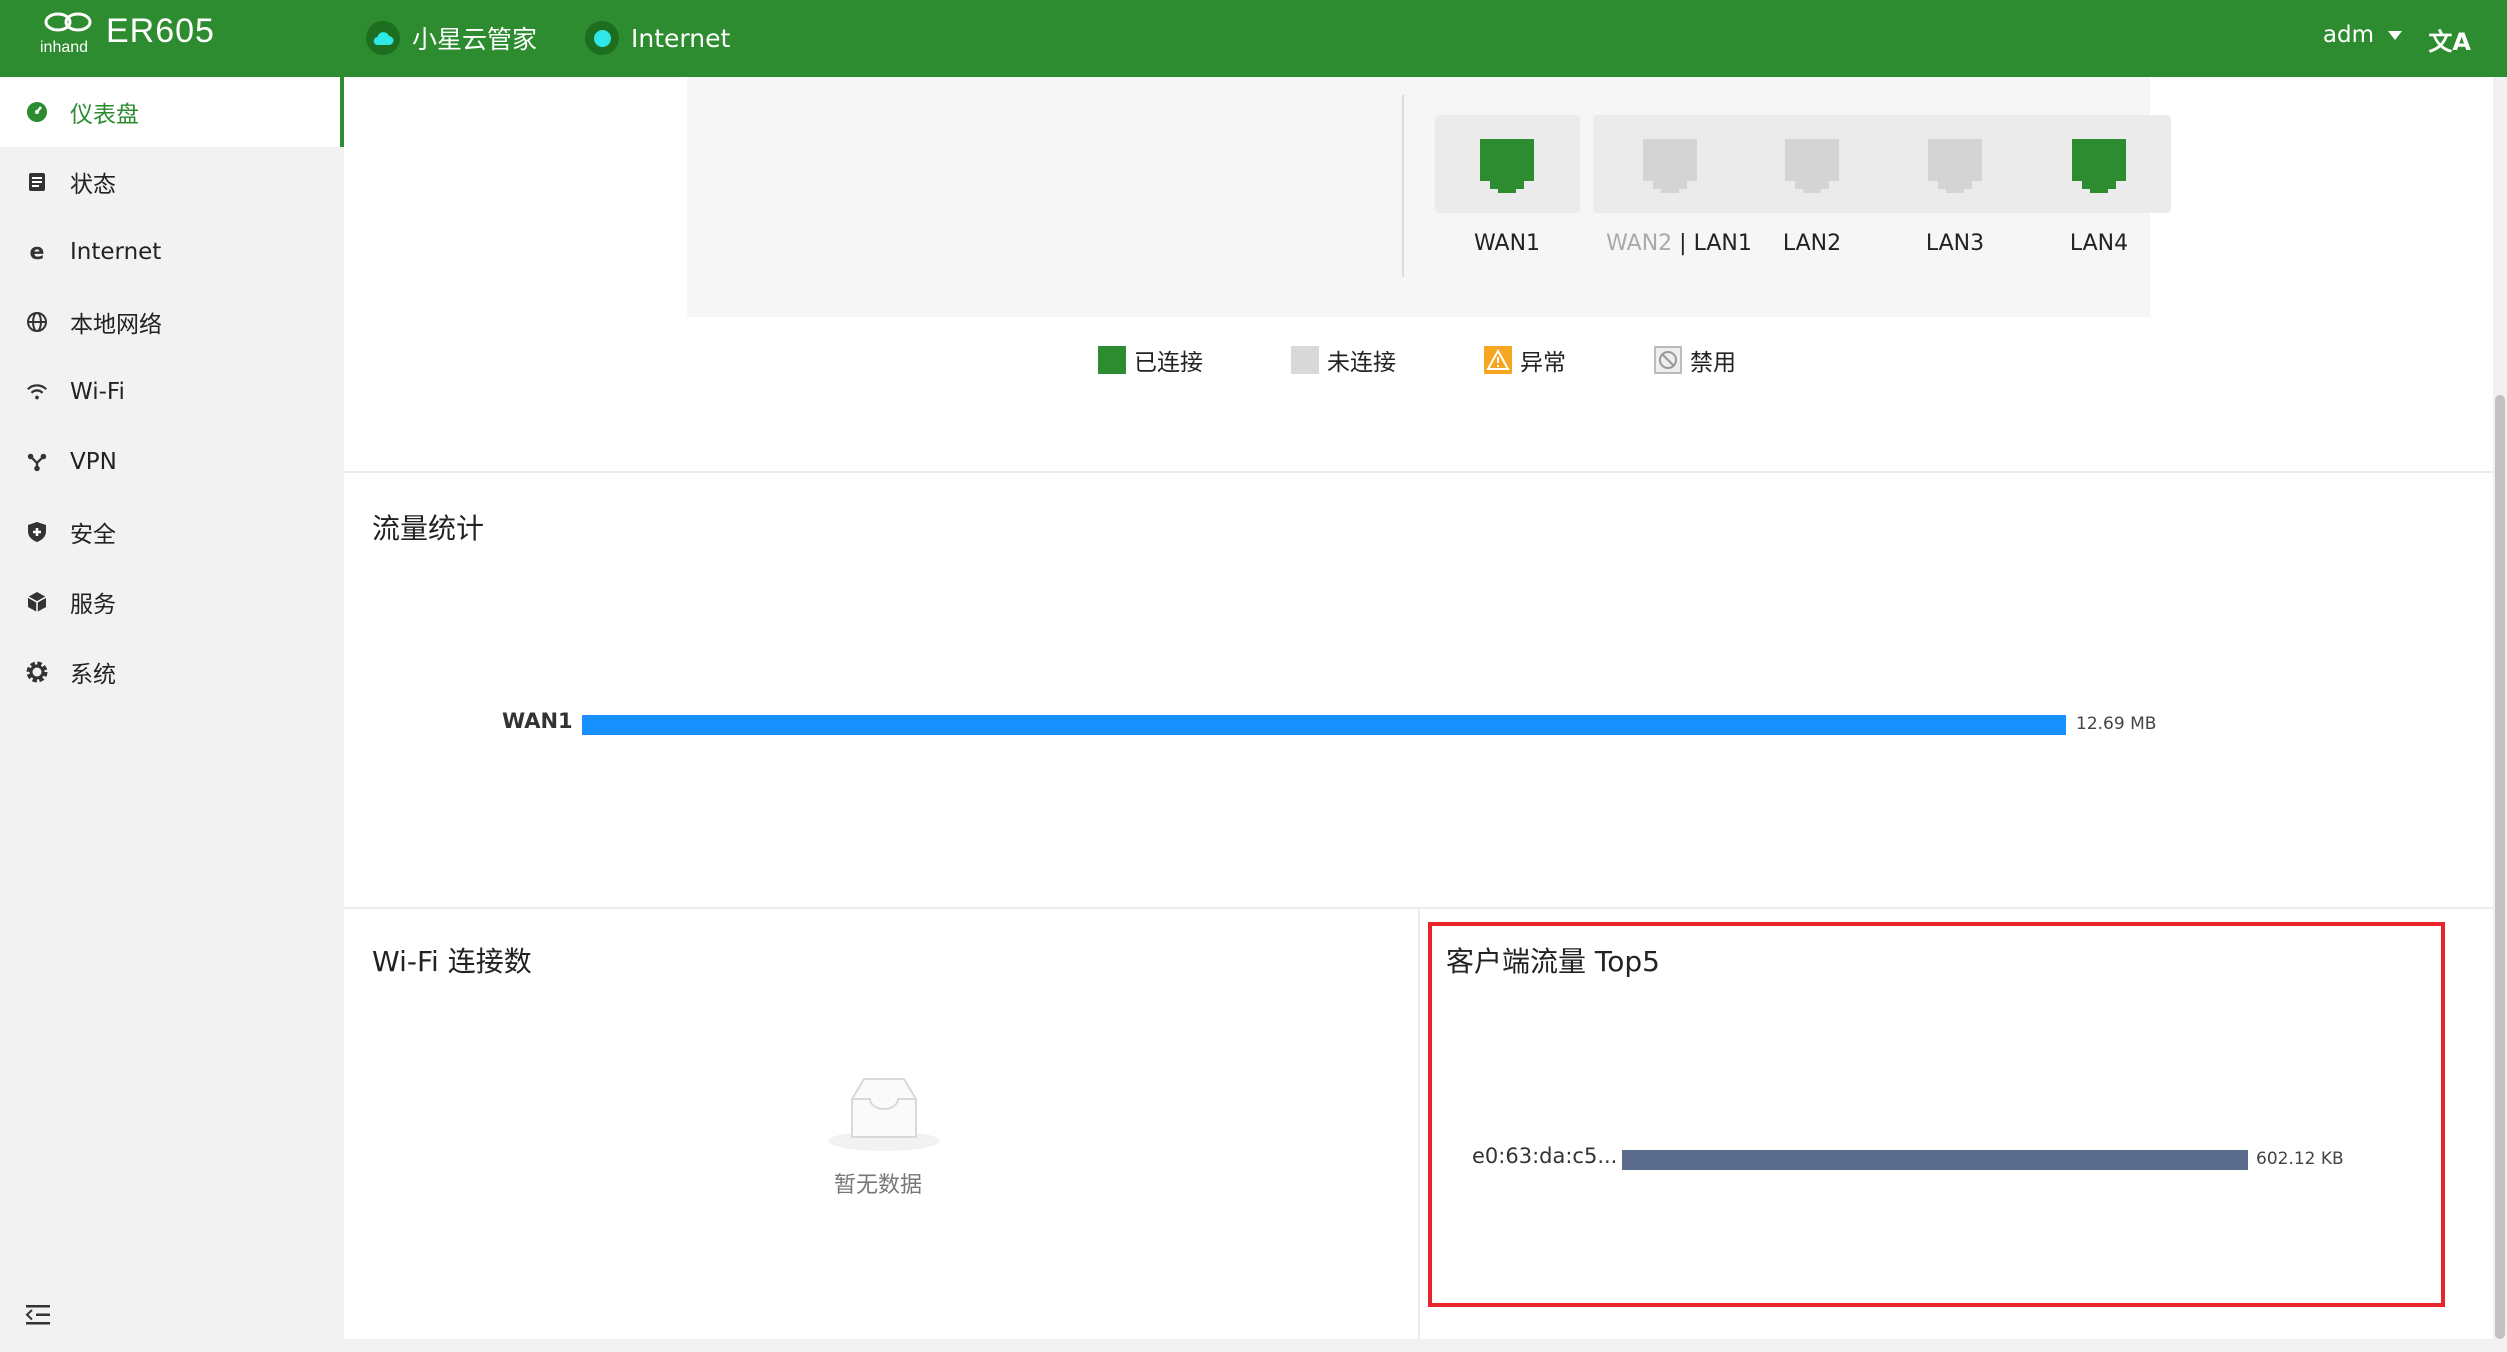 This screenshot has width=2507, height=1352. I want to click on sidebar-item-security: 安全, so click(172, 532).